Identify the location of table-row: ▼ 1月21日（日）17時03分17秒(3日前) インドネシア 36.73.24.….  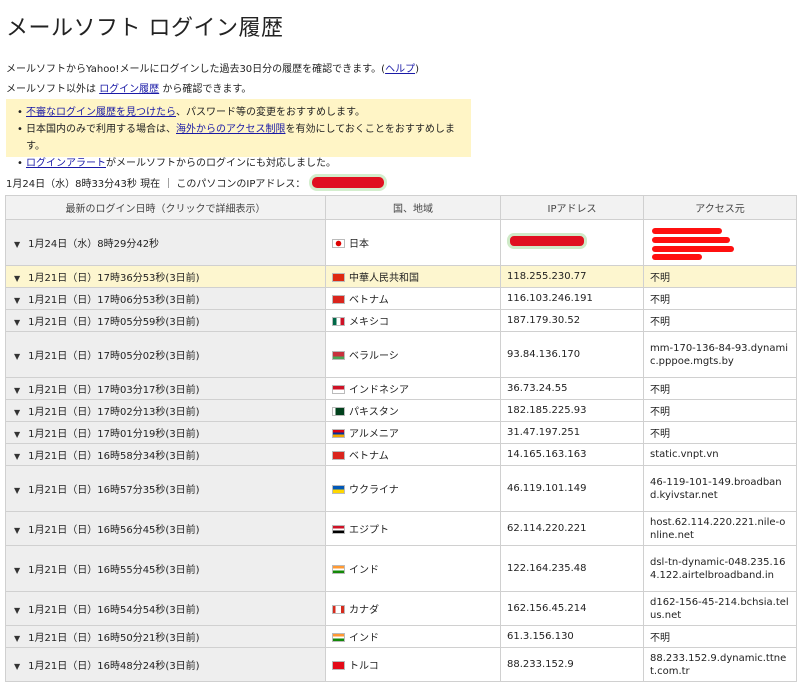
(401, 388).